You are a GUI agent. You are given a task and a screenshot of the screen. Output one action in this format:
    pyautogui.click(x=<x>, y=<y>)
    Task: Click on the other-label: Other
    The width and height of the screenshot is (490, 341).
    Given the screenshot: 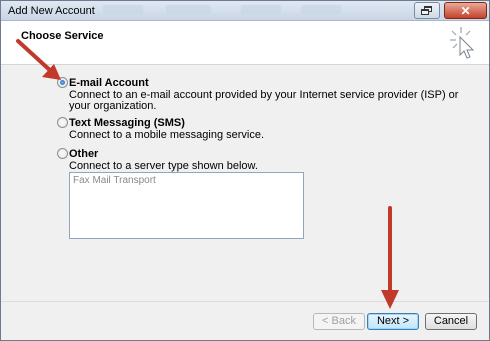 What is the action you would take?
    pyautogui.click(x=84, y=154)
    